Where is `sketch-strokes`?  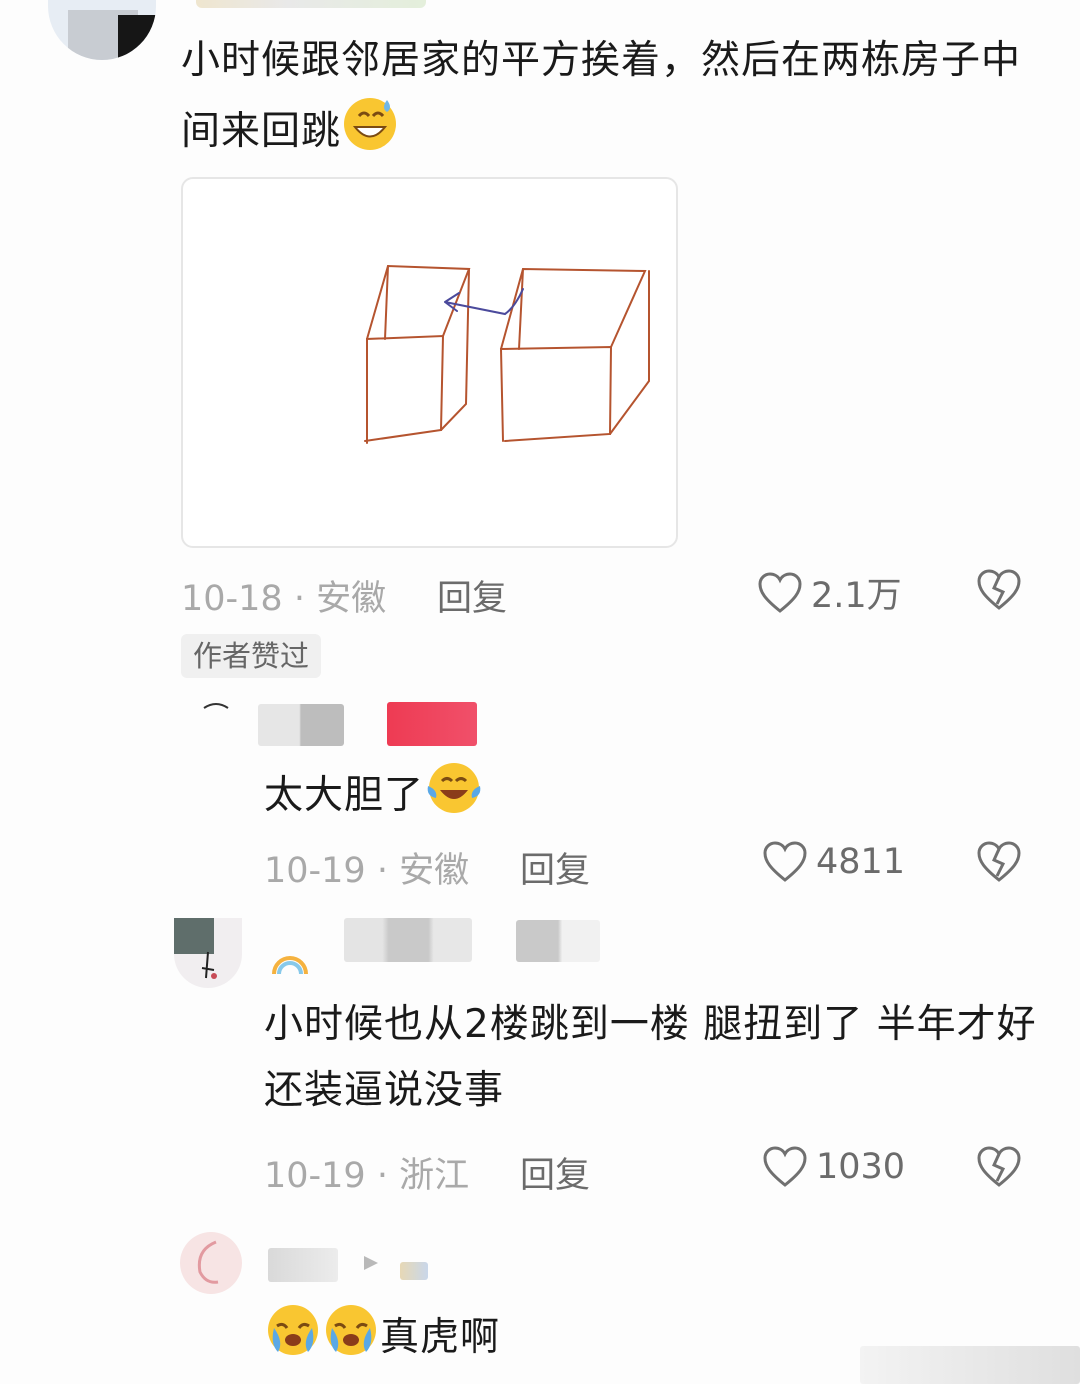
sketch-strokes is located at coordinates (507, 354).